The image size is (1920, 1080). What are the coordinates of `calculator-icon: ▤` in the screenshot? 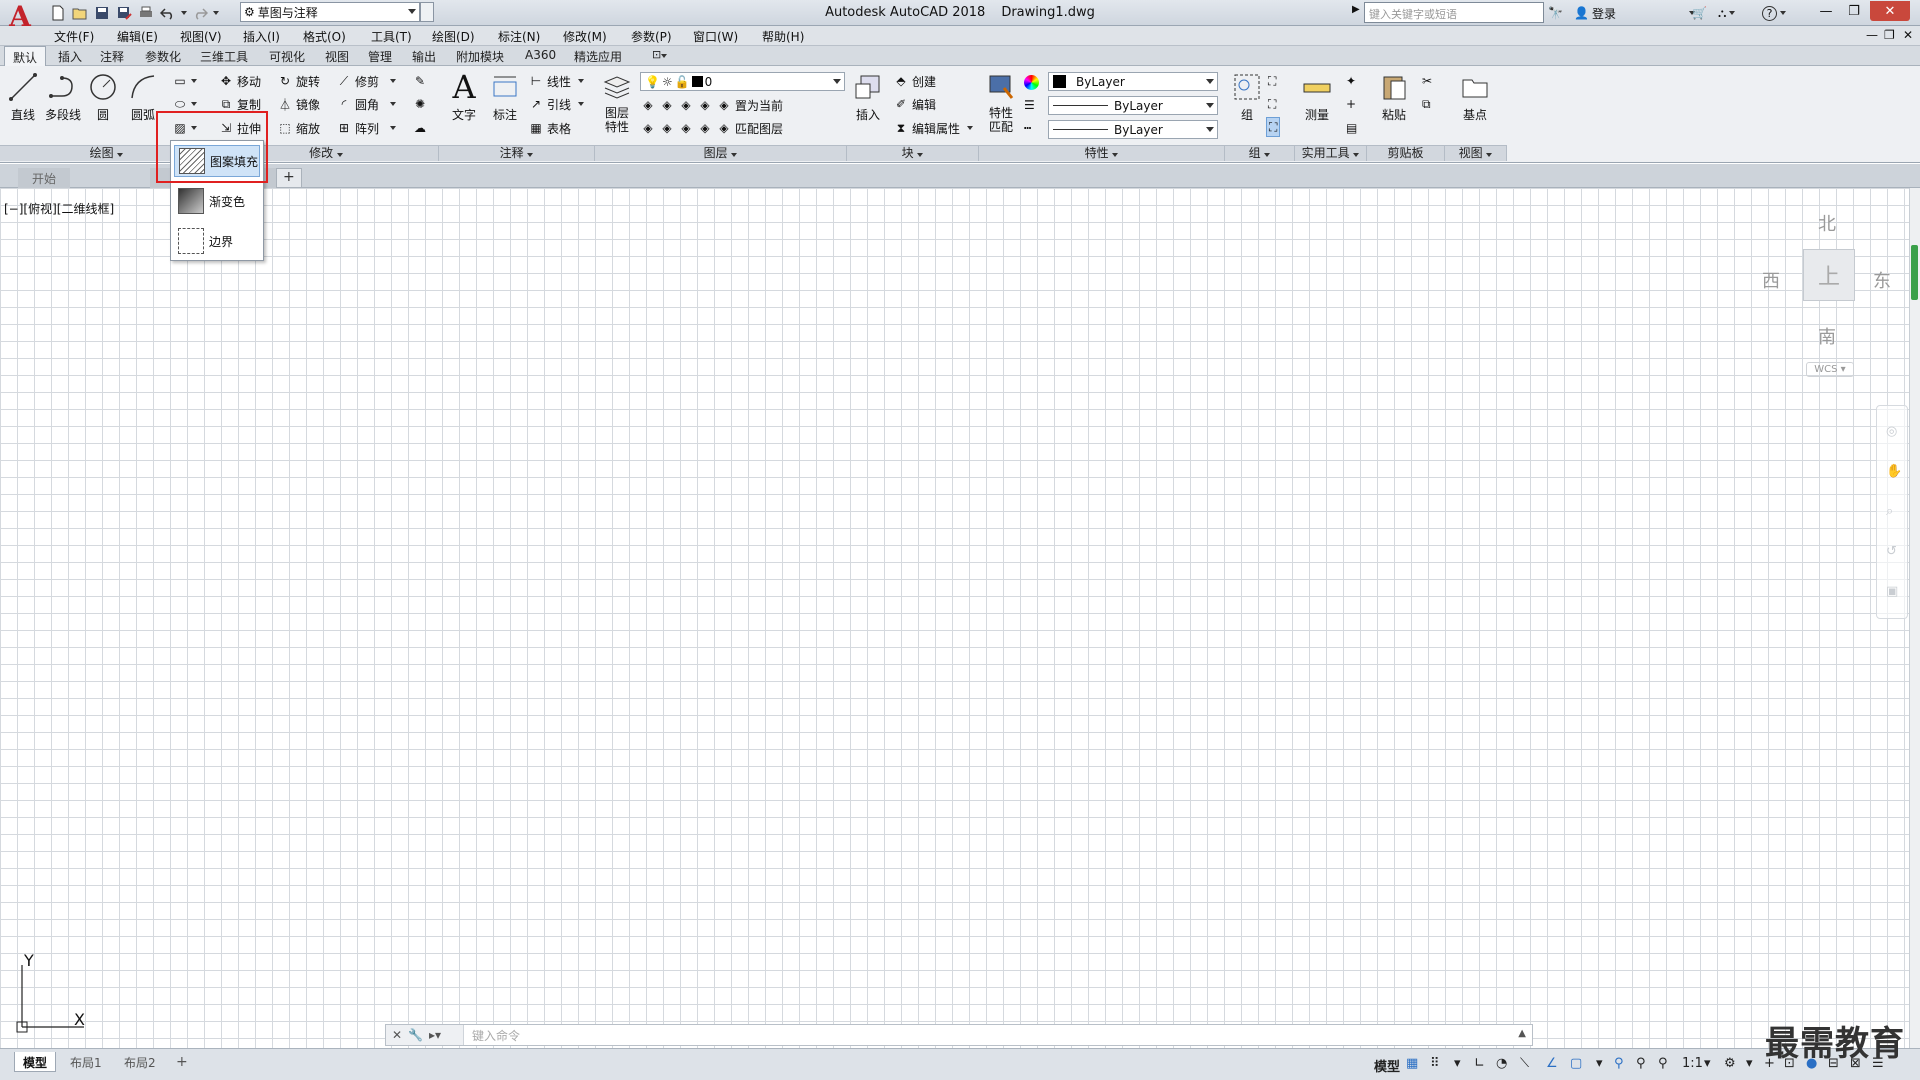 It's located at (1351, 128).